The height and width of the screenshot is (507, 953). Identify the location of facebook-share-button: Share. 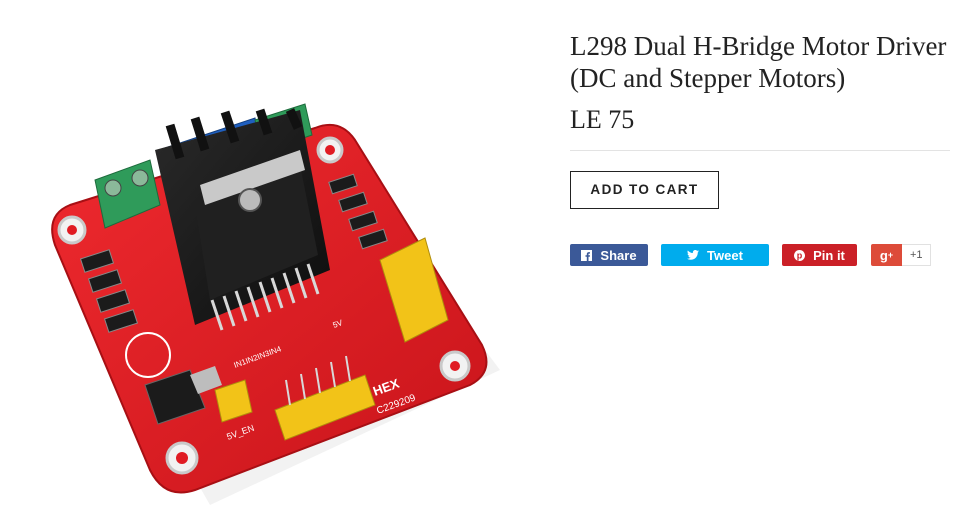
(609, 255).